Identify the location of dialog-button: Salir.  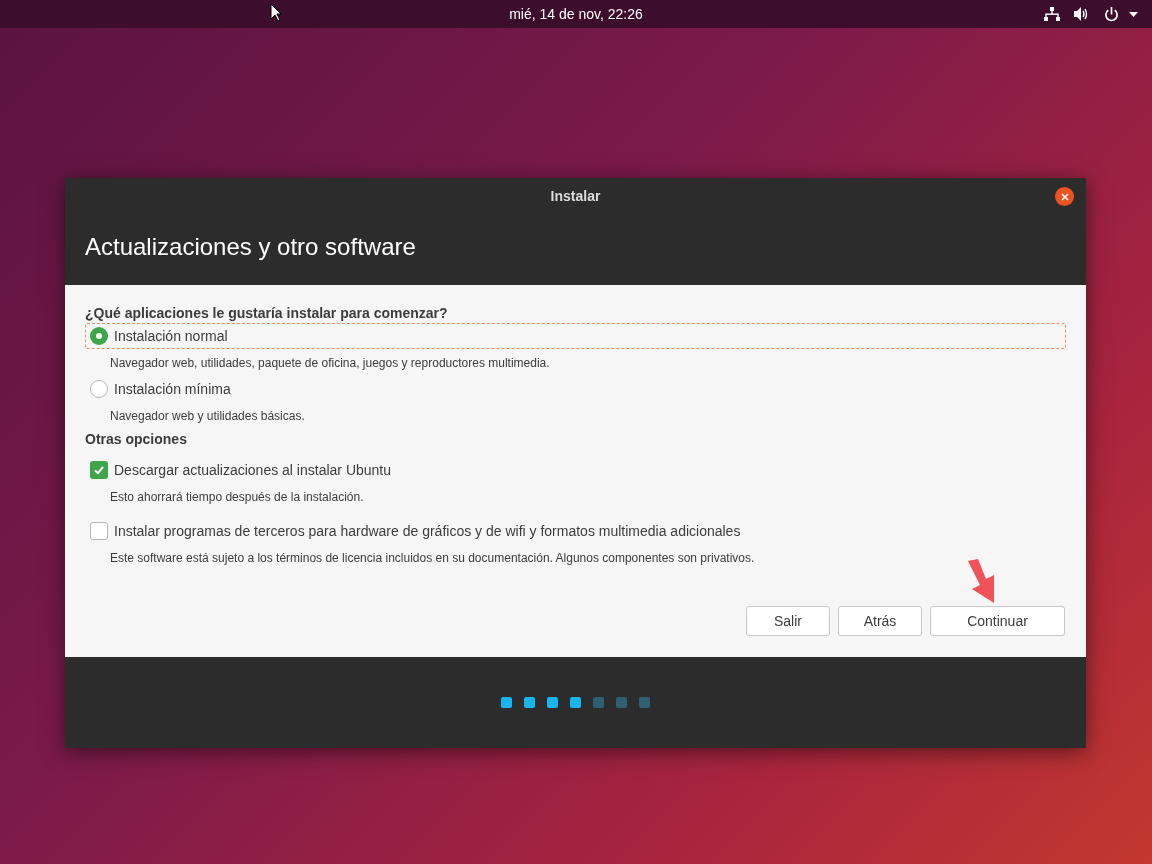
(788, 621).